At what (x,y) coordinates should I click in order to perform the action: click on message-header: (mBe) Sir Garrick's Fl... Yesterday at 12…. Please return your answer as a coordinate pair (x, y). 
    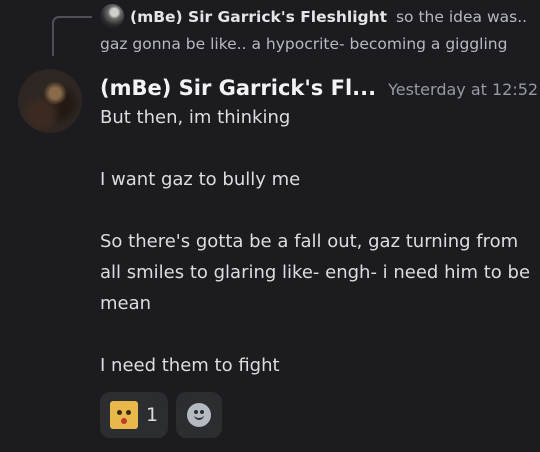
    Looking at the image, I should click on (320, 89).